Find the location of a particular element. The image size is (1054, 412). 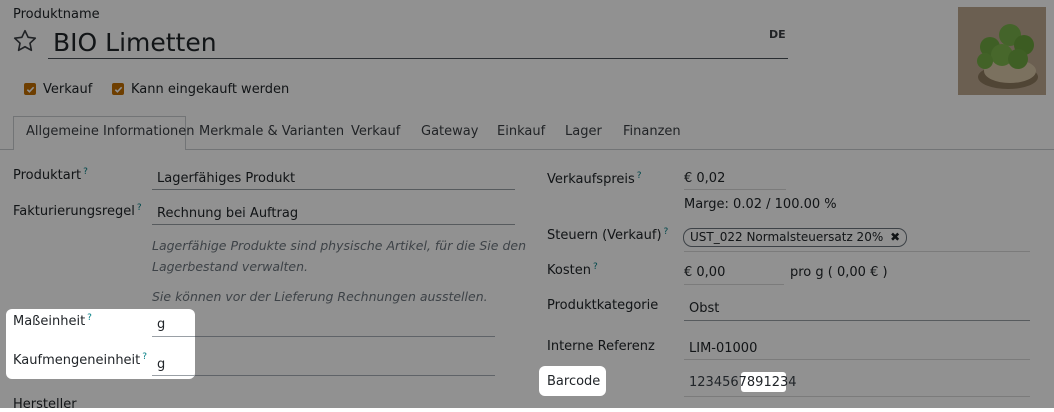

star-icon is located at coordinates (25, 41).